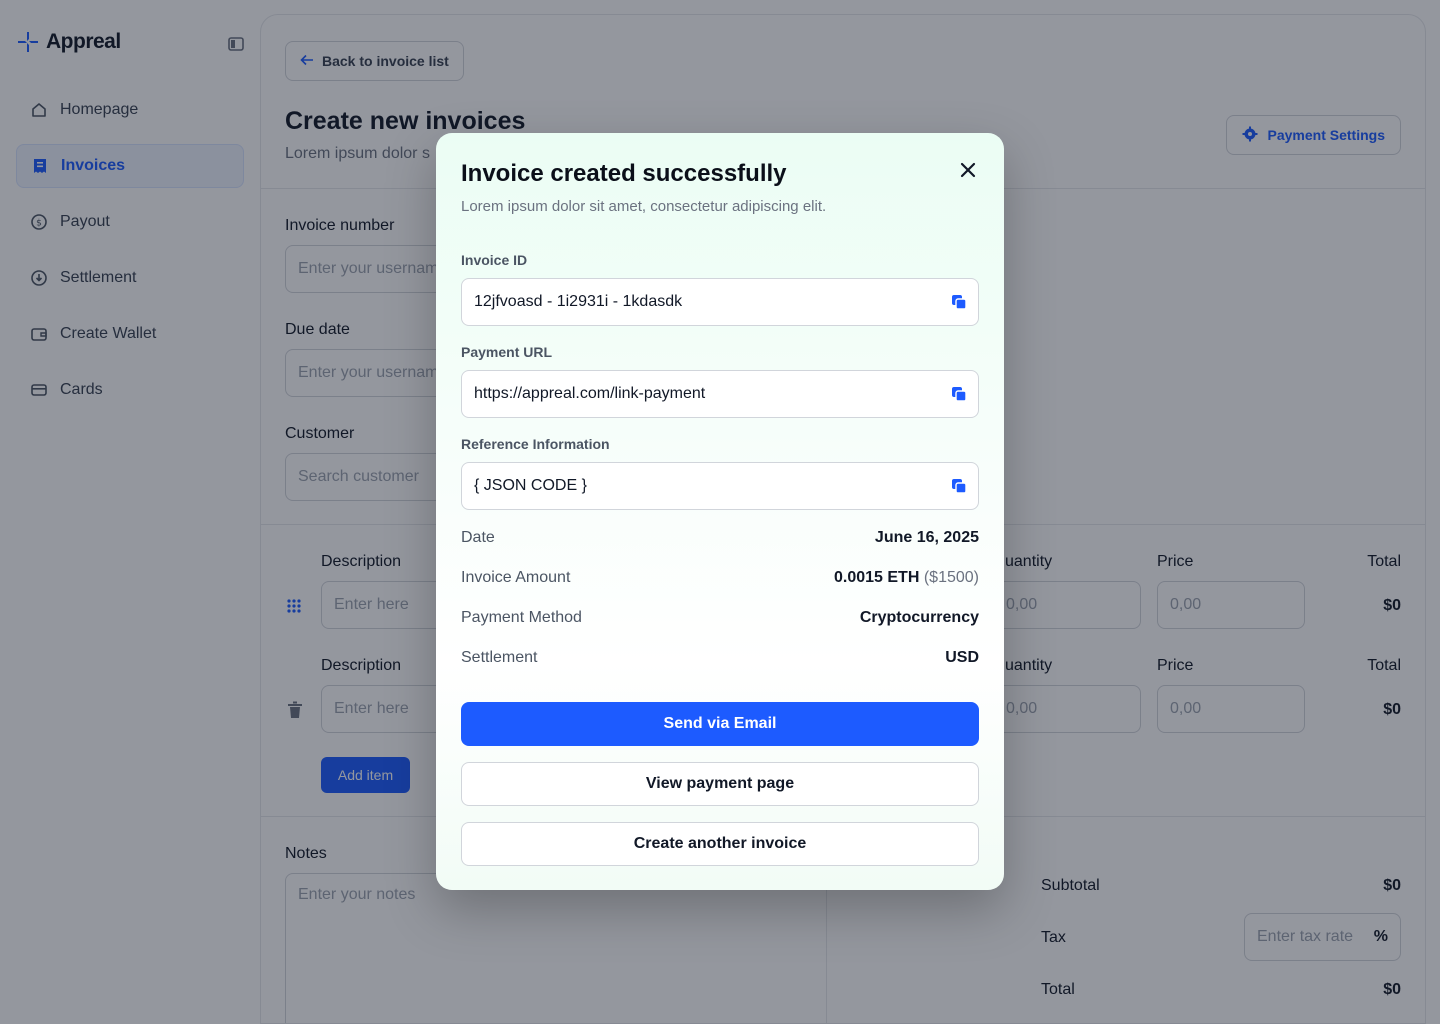 The image size is (1440, 1024). What do you see at coordinates (720, 486) in the screenshot?
I see `reference-info-field: { JSON CODE }` at bounding box center [720, 486].